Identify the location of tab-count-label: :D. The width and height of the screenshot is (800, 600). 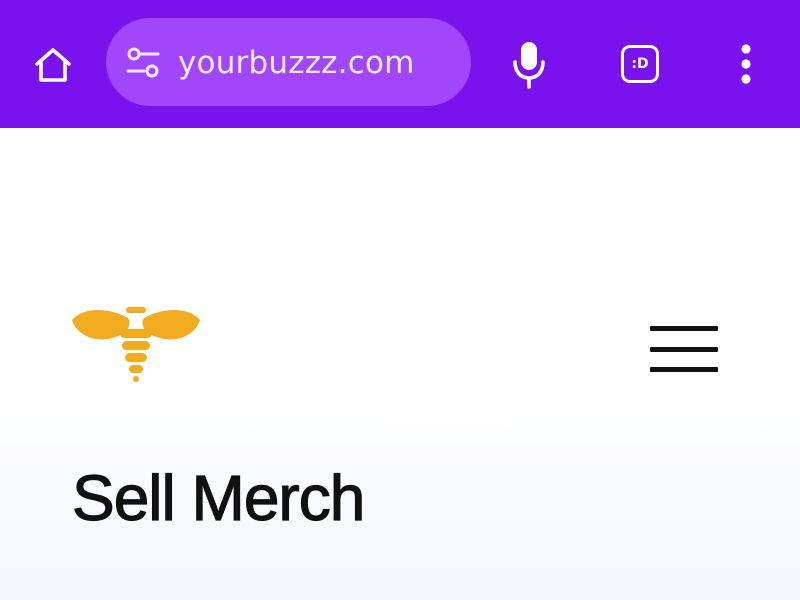
(640, 64).